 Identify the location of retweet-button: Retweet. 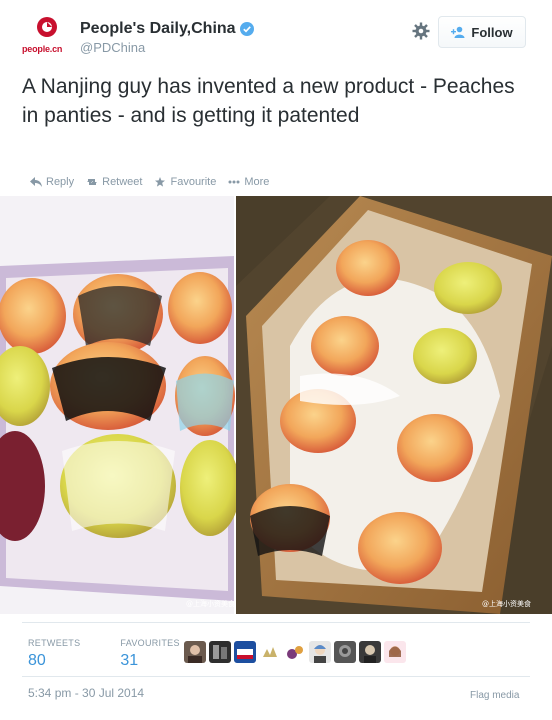
(114, 182).